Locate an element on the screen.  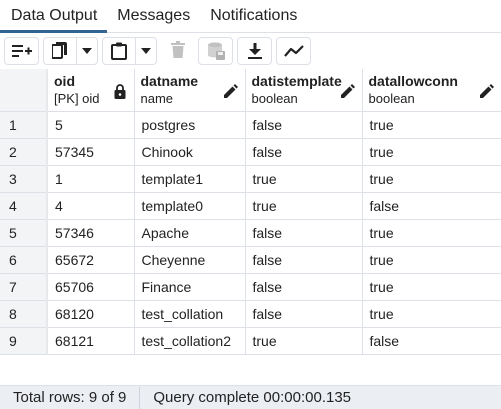
graph-icon is located at coordinates (293, 50).